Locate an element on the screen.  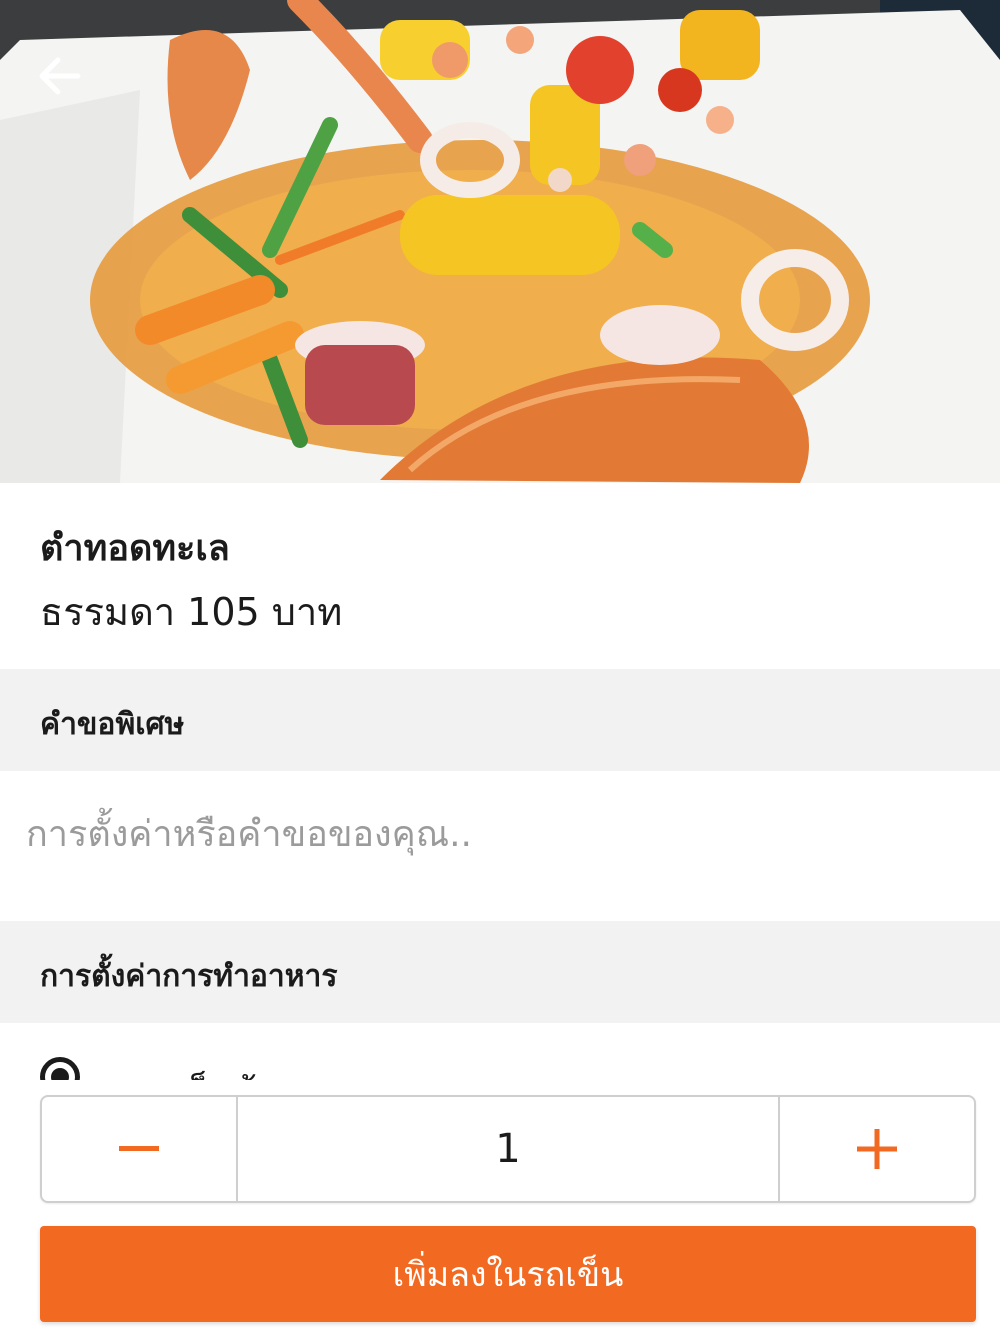
arrow-left-icon is located at coordinates (60, 76).